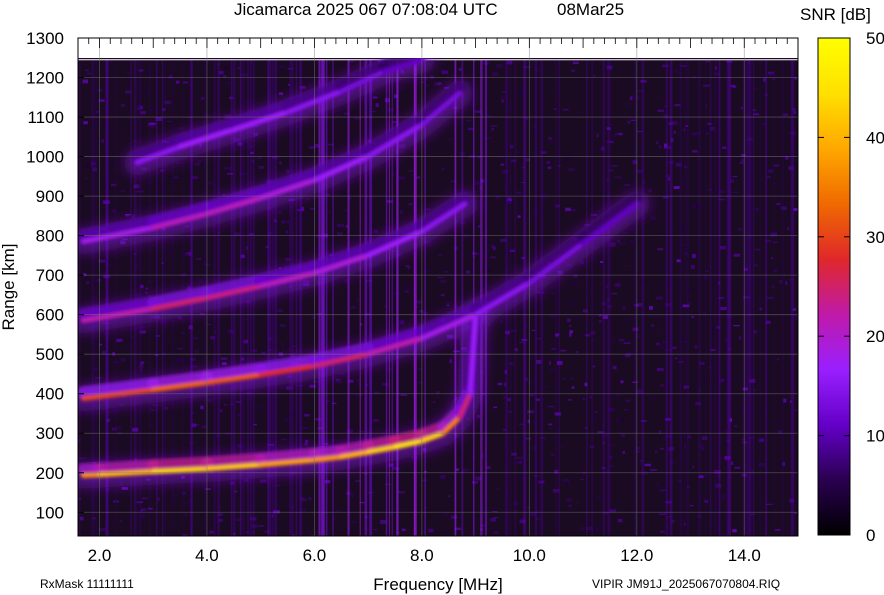 This screenshot has width=884, height=595. Describe the element at coordinates (50, 315) in the screenshot. I see `y-tick-label: 600` at that location.